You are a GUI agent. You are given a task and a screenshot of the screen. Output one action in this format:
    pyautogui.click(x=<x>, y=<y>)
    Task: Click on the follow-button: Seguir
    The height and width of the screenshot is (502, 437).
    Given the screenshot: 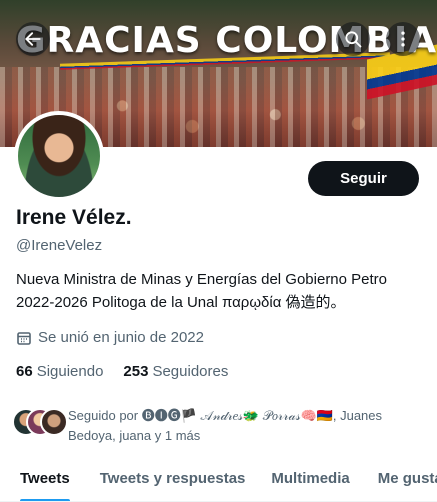 What is the action you would take?
    pyautogui.click(x=363, y=178)
    